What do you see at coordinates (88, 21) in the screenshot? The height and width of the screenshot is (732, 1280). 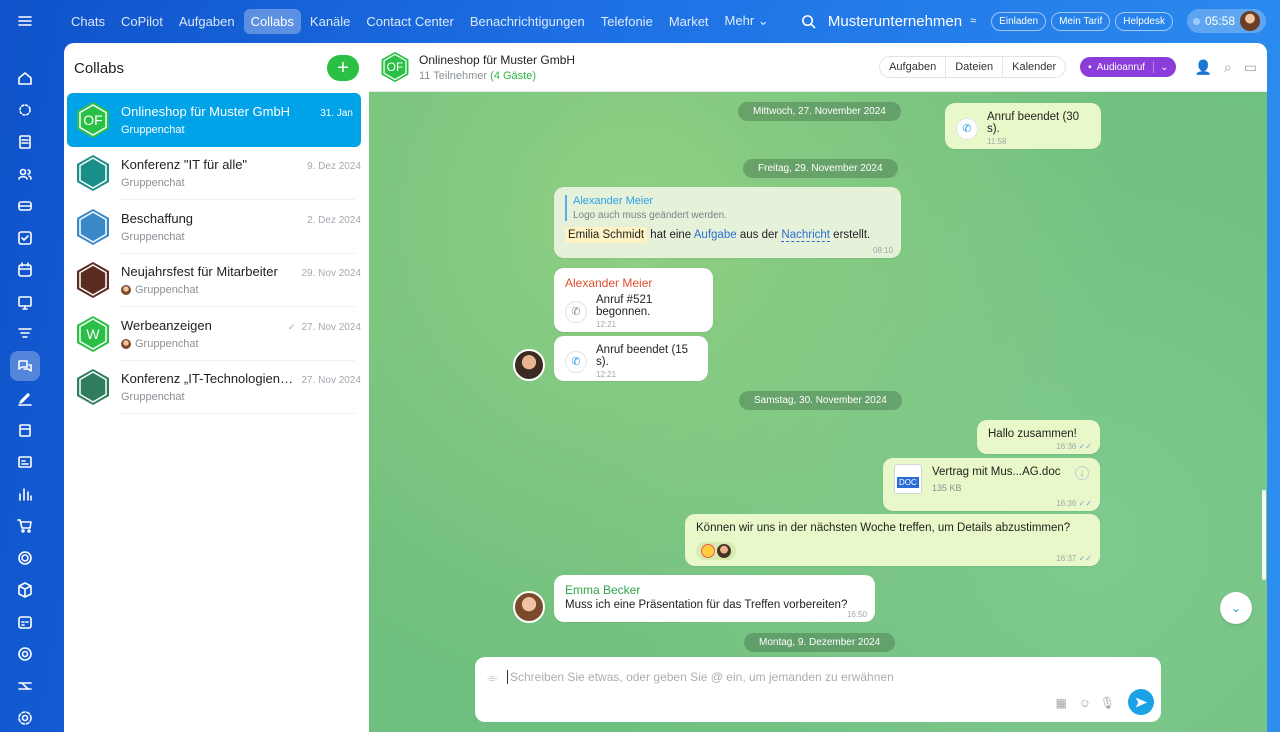 I see `nav-chats: Chats` at bounding box center [88, 21].